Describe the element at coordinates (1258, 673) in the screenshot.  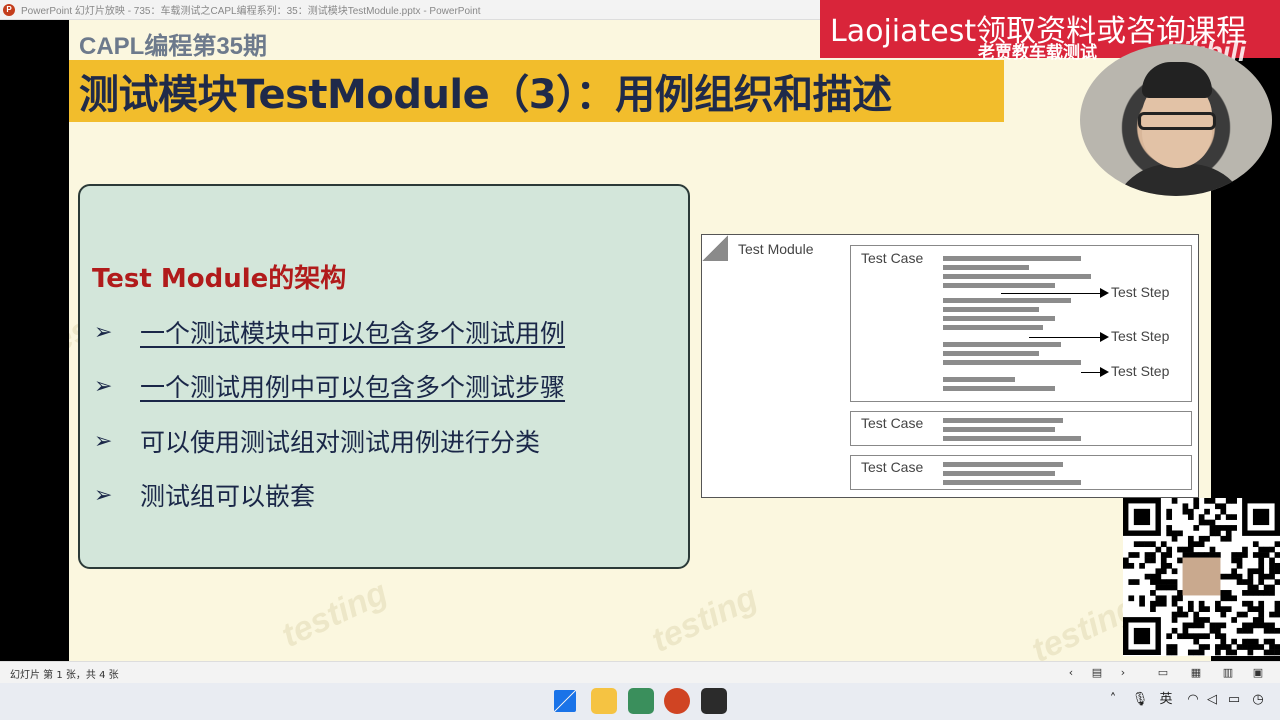
I see `slideshow-icon: ▣` at that location.